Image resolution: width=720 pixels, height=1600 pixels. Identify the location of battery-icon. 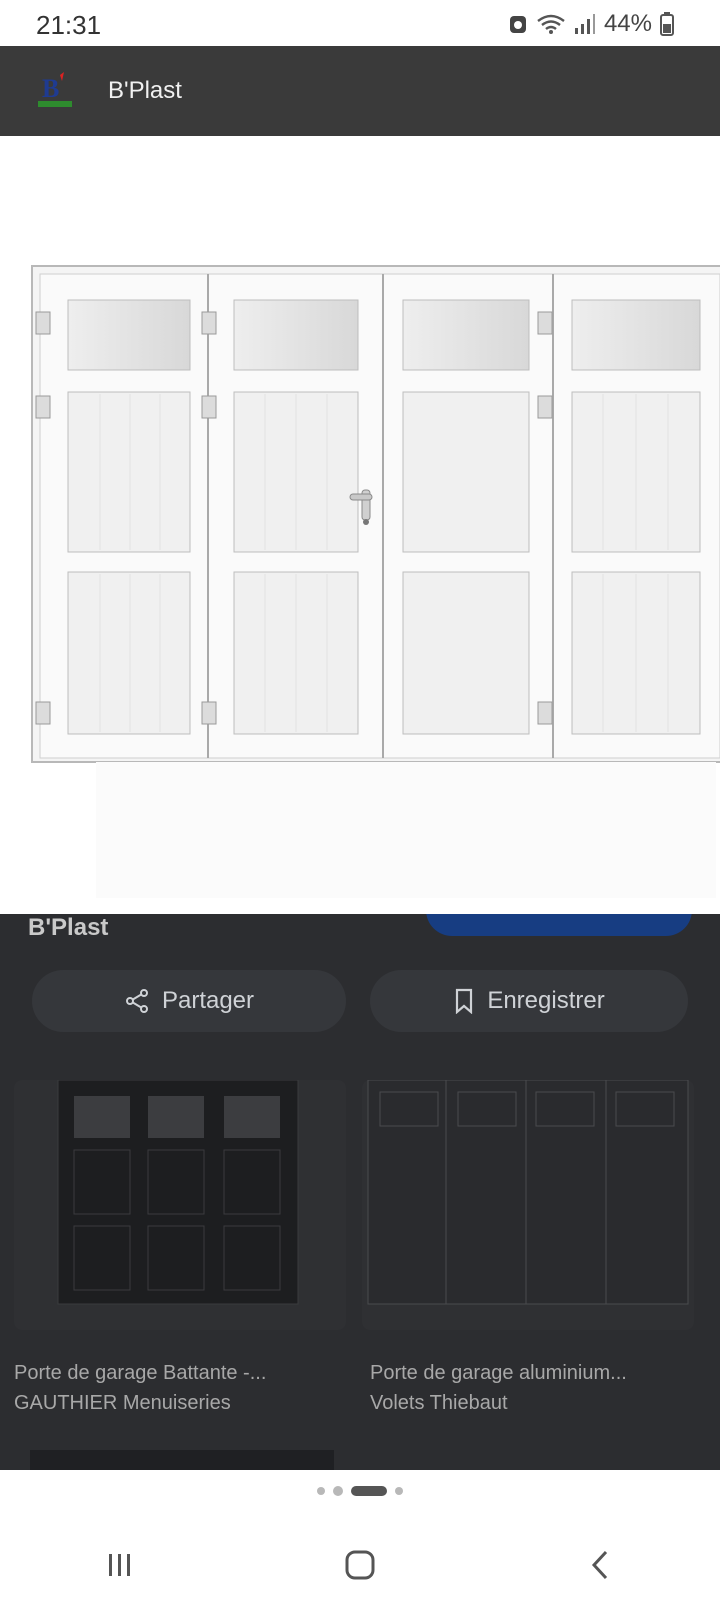
(667, 24).